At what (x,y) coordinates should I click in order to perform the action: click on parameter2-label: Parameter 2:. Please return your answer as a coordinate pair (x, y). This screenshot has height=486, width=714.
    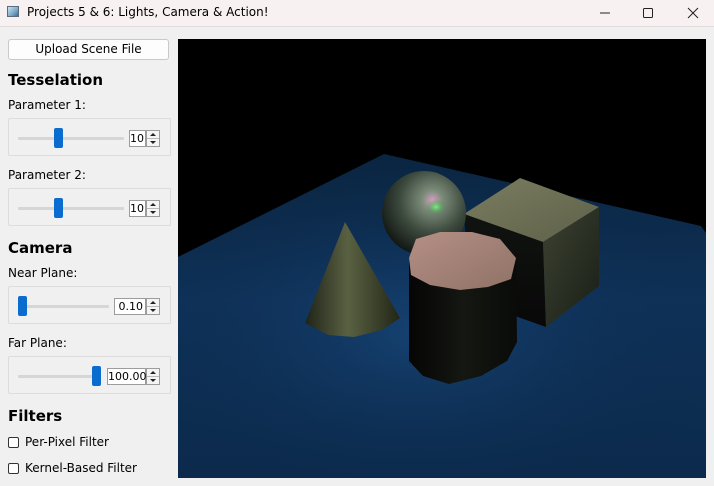
    Looking at the image, I should click on (47, 175).